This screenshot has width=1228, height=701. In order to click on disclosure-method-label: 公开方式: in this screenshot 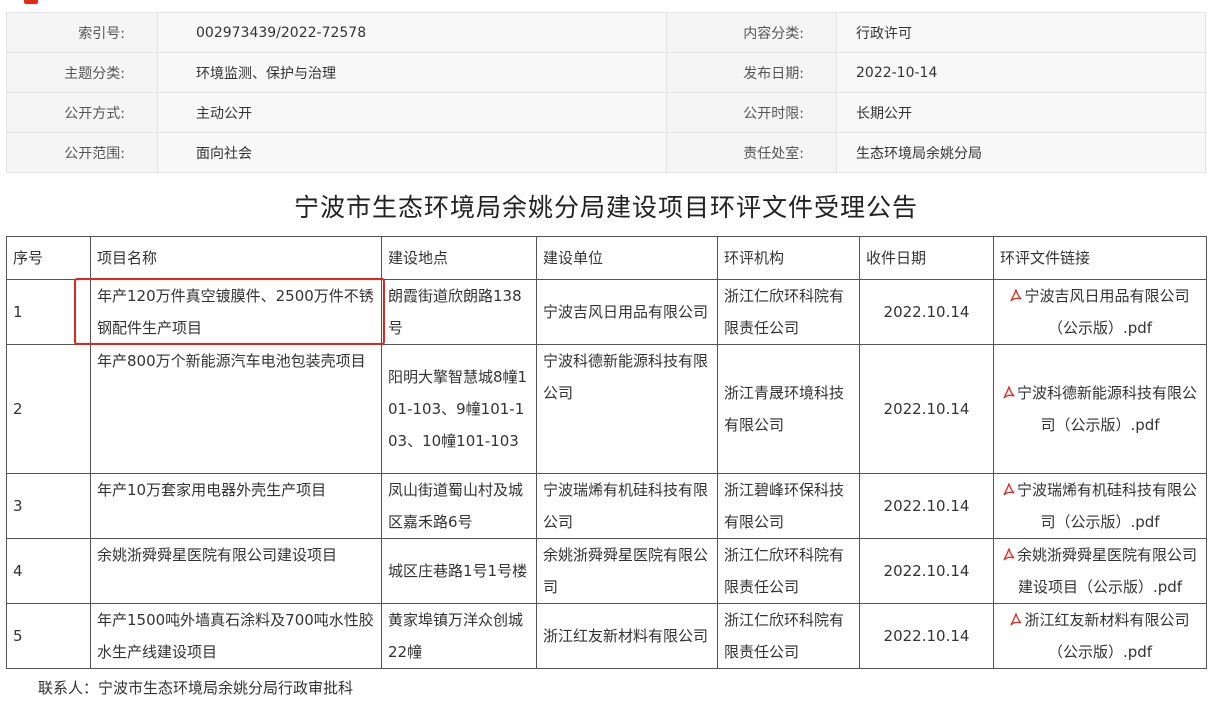, I will do `click(82, 112)`.